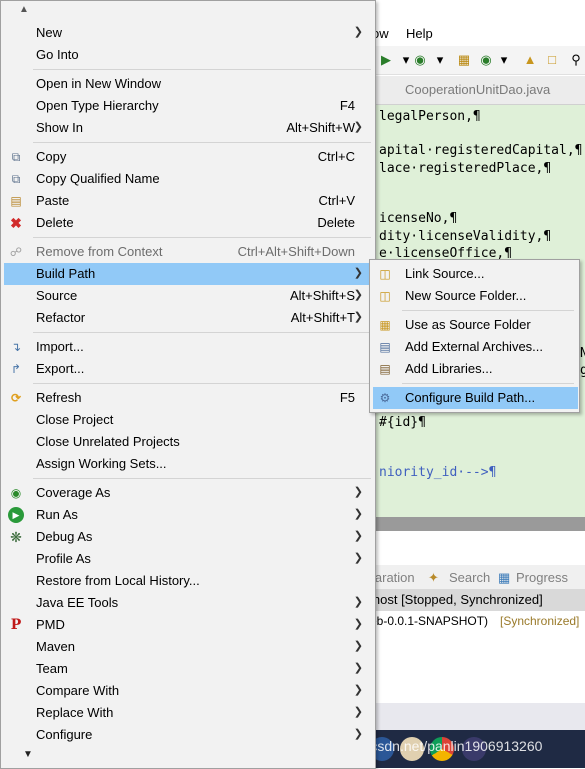 The image size is (585, 769). Describe the element at coordinates (530, 60) in the screenshot. I see `open-type-icon: ▲` at that location.